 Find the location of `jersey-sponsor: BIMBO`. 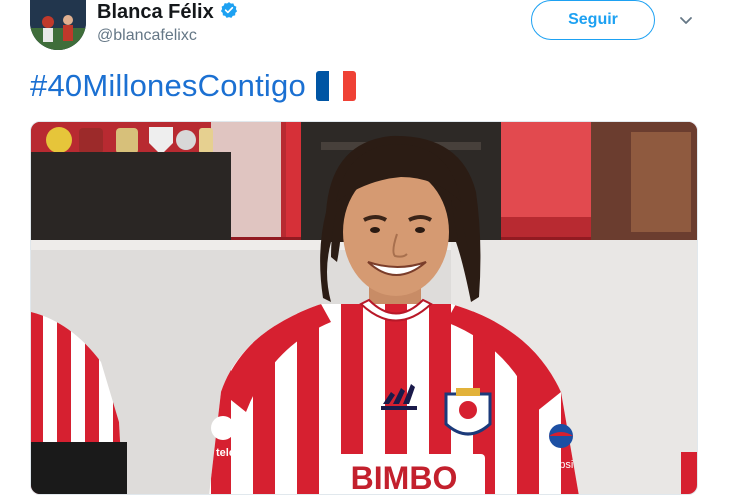

jersey-sponsor: BIMBO is located at coordinates (404, 477).